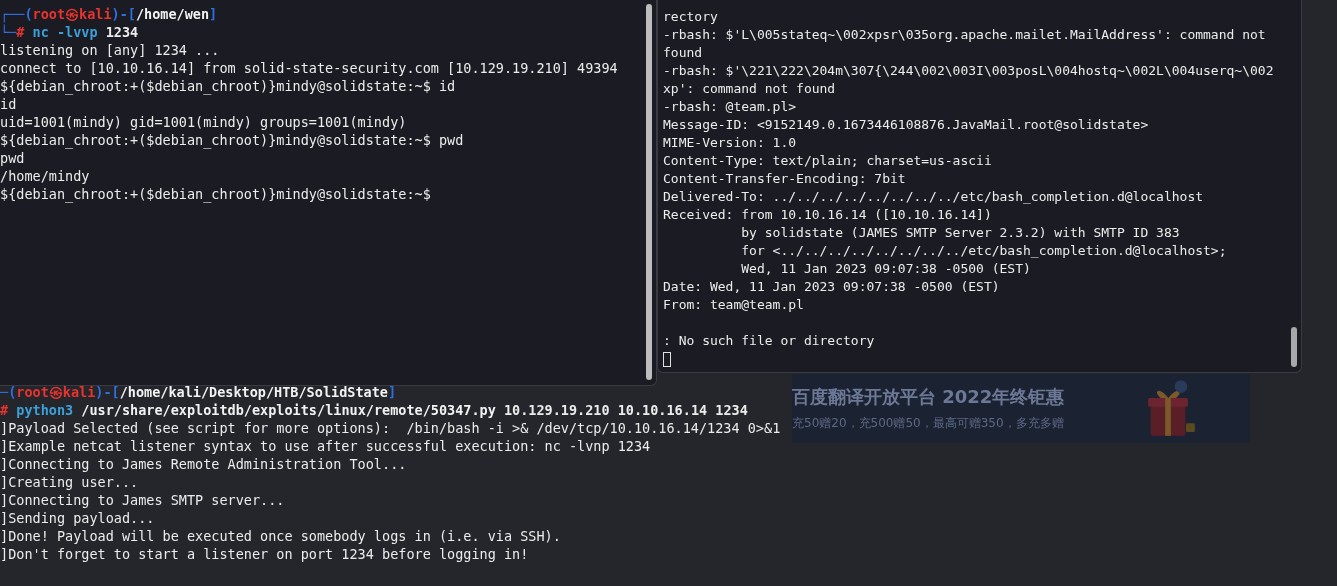  I want to click on ad-banner: 百度翻译开放平台 2022年终钜惠 充50赠20，充500赠50，最高可赠350，多充多赠, so click(1021, 408).